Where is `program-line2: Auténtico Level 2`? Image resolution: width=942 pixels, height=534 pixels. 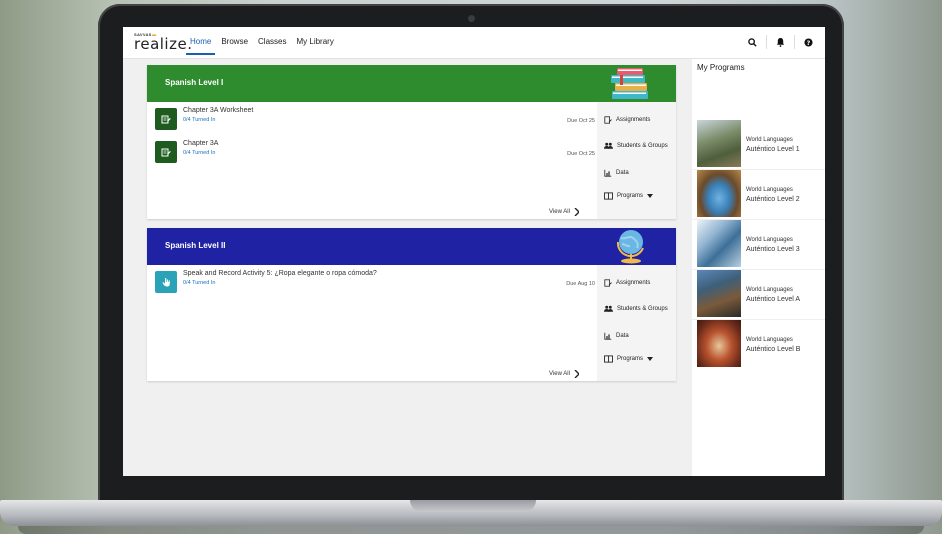
program-line2: Auténtico Level 2 is located at coordinates (773, 199).